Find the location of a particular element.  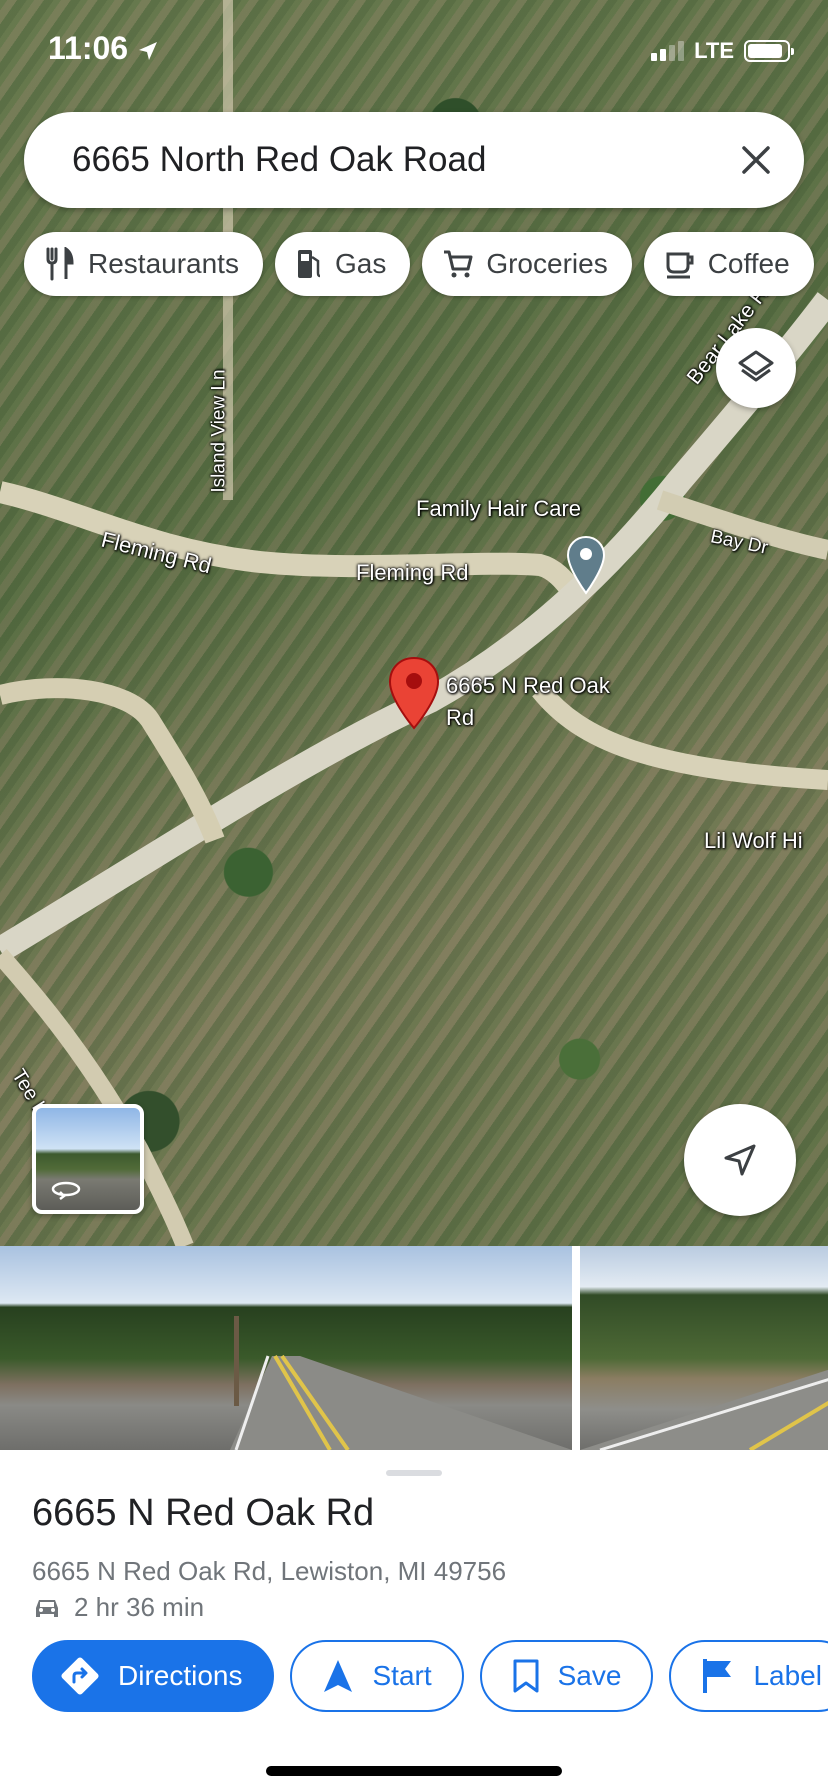

directions-label: Directions is located at coordinates (180, 1675).